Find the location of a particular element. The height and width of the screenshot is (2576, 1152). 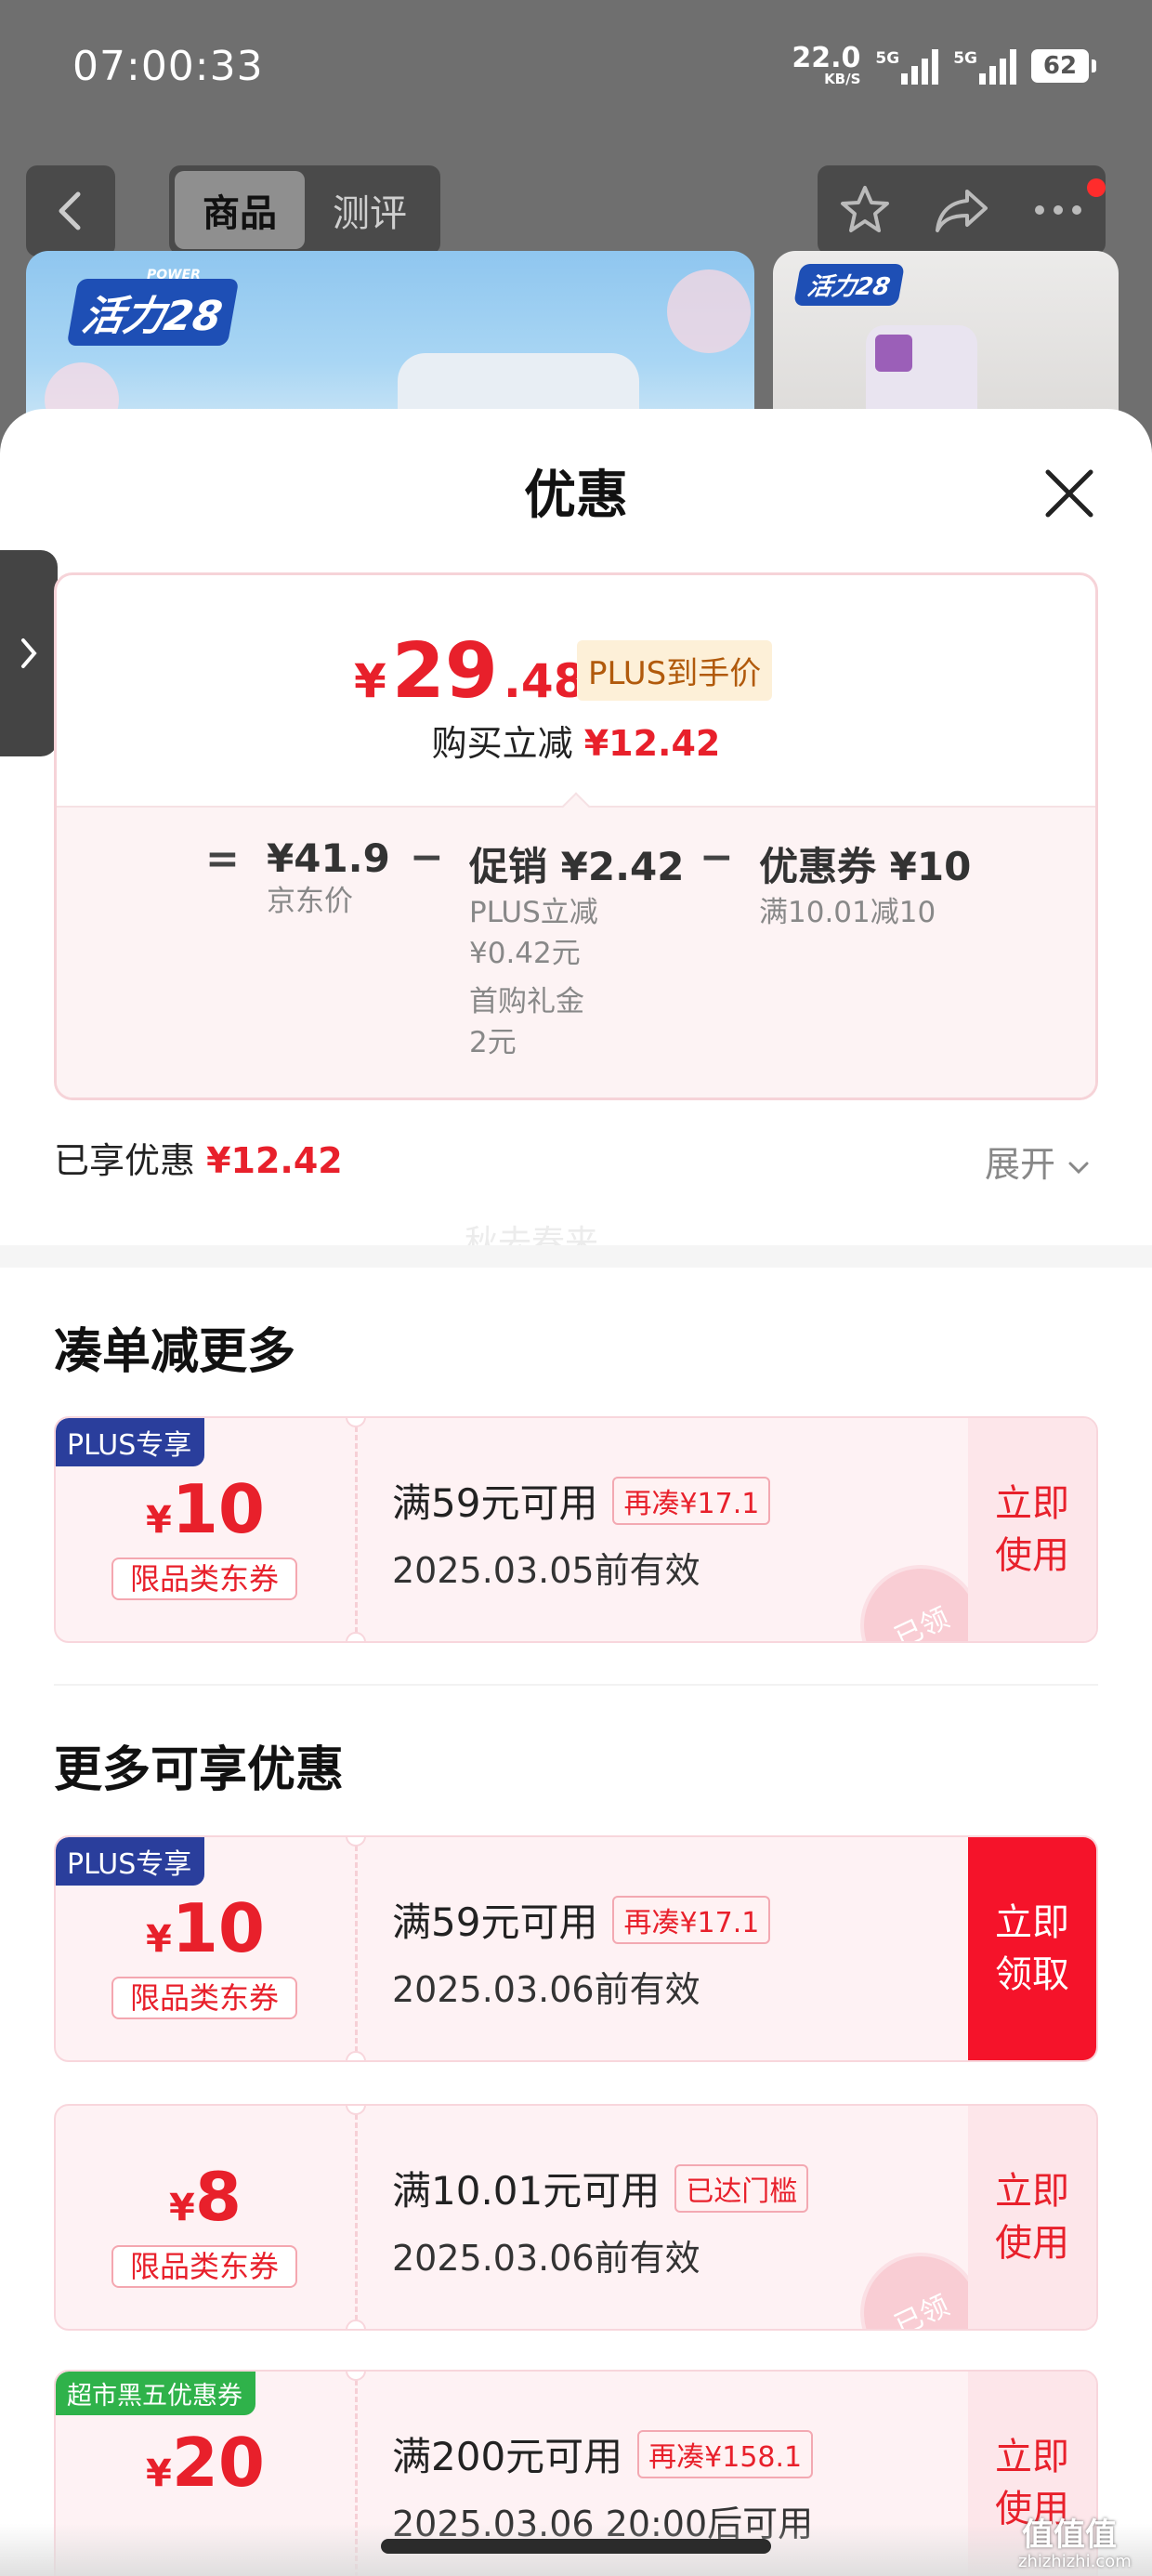

sim1-label: 5G is located at coordinates (887, 58).